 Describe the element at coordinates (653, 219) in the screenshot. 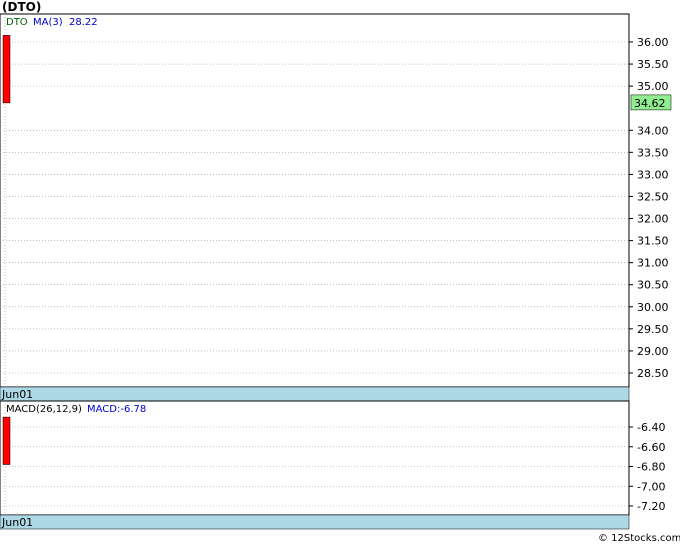

I see `price-tick-label: 32.00` at that location.